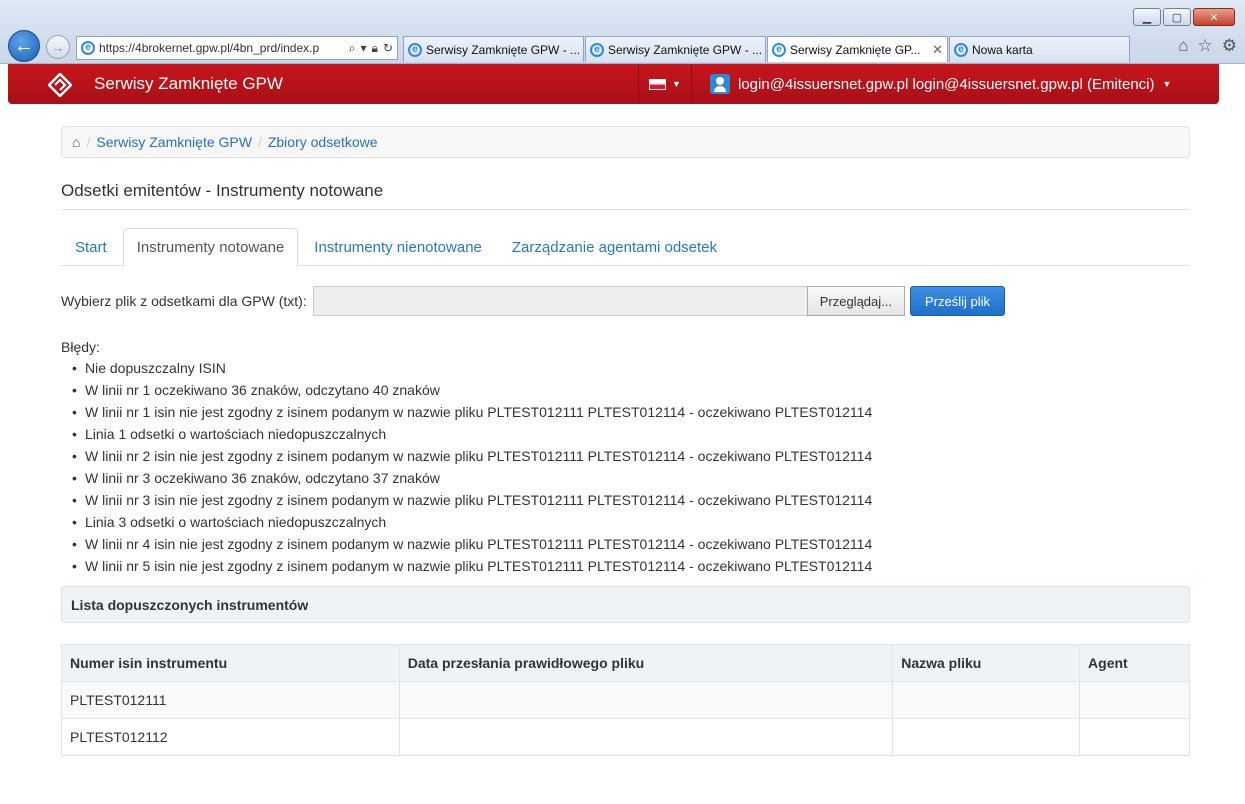 This screenshot has width=1245, height=804. I want to click on column-header: Numer isin instrumentu, so click(230, 663).